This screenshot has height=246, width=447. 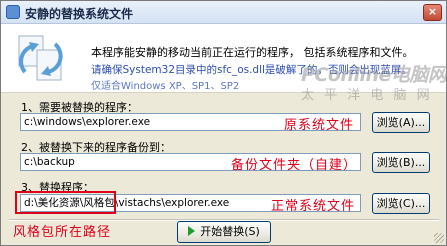 I want to click on watermark-brand: PConline电脑网, so click(x=374, y=75).